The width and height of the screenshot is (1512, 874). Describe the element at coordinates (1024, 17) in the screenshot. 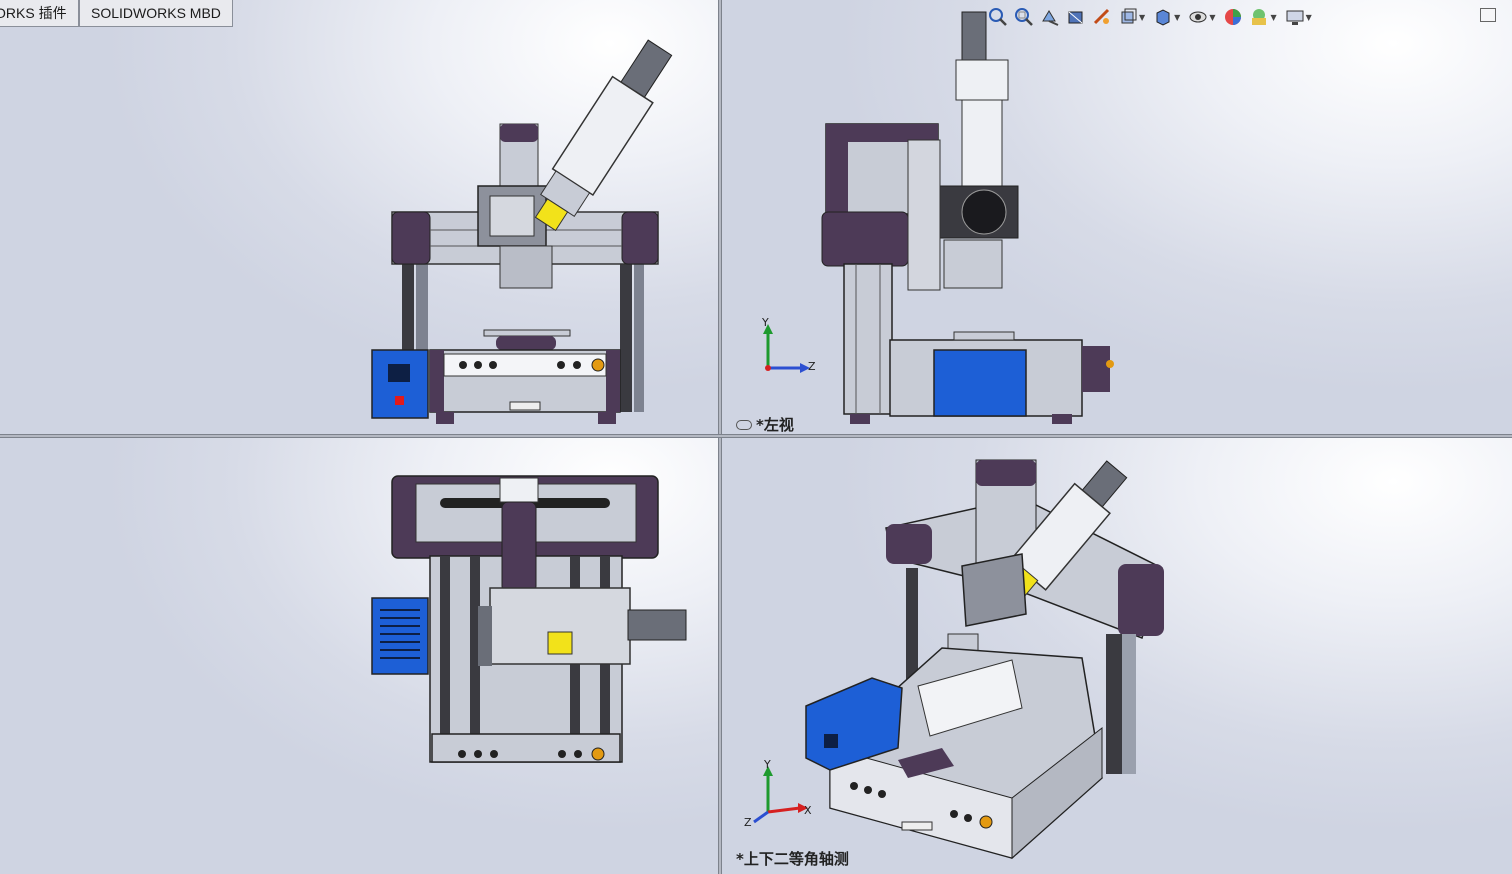

I see `zoom-area-icon` at that location.